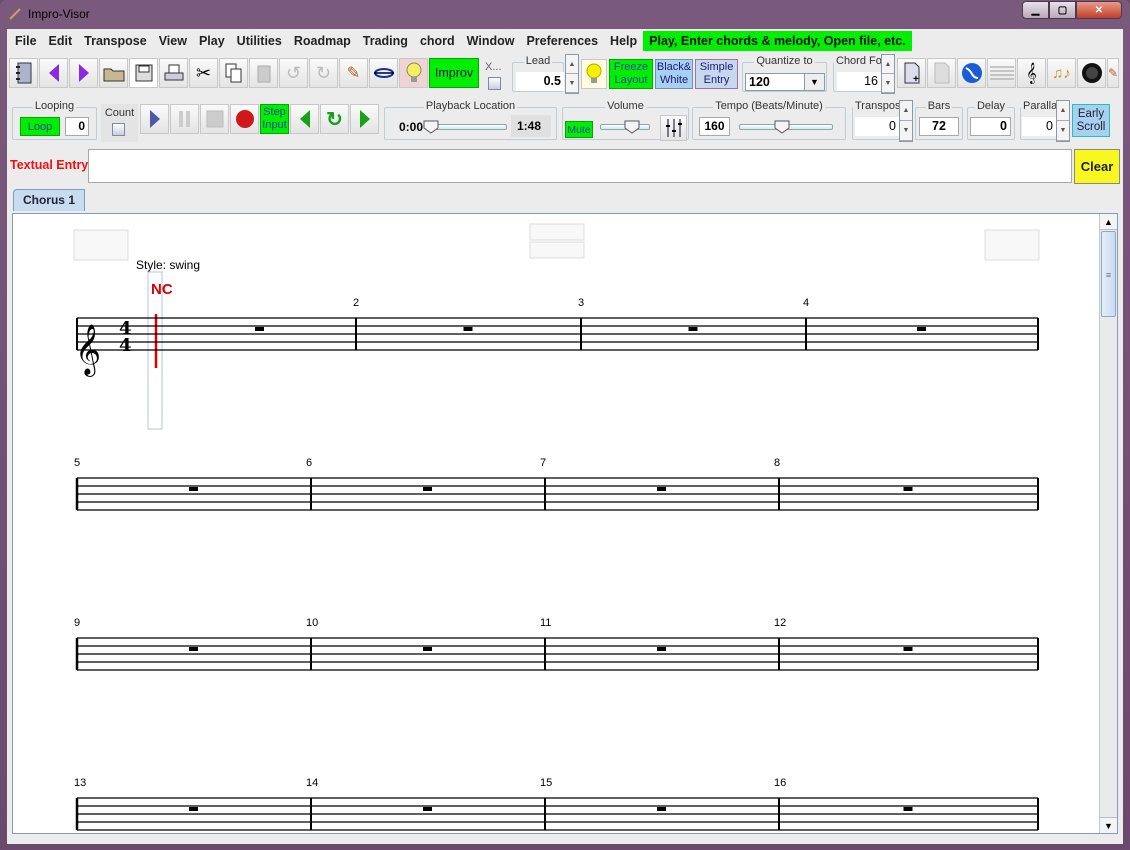 This screenshot has width=1130, height=850. What do you see at coordinates (1061, 73) in the screenshot?
I see `style-editor-button: ♫♪` at bounding box center [1061, 73].